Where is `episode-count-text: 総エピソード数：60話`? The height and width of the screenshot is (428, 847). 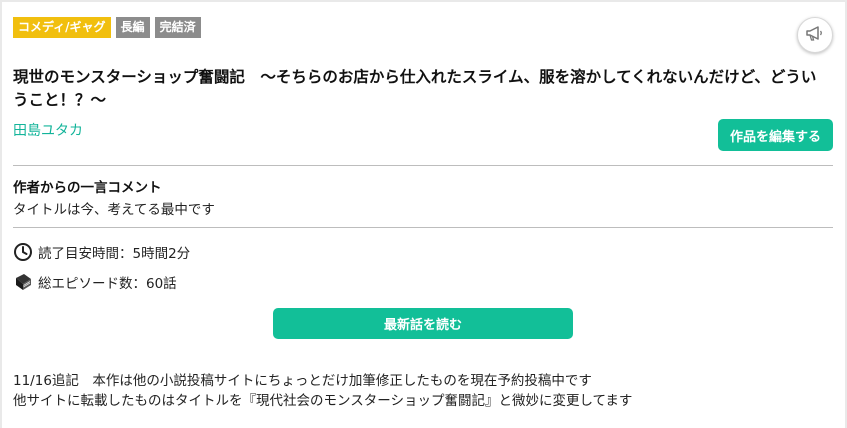
episode-count-text: 総エピソード数：60話 is located at coordinates (107, 284).